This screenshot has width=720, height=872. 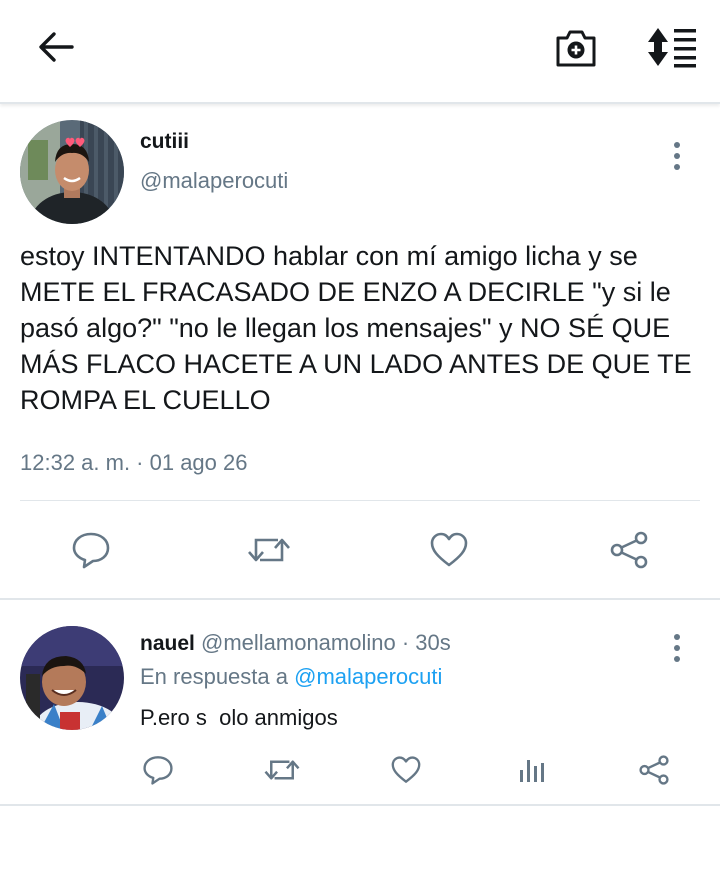 I want to click on in-reply-to: En respuesta a @malaperocuti, so click(x=291, y=677).